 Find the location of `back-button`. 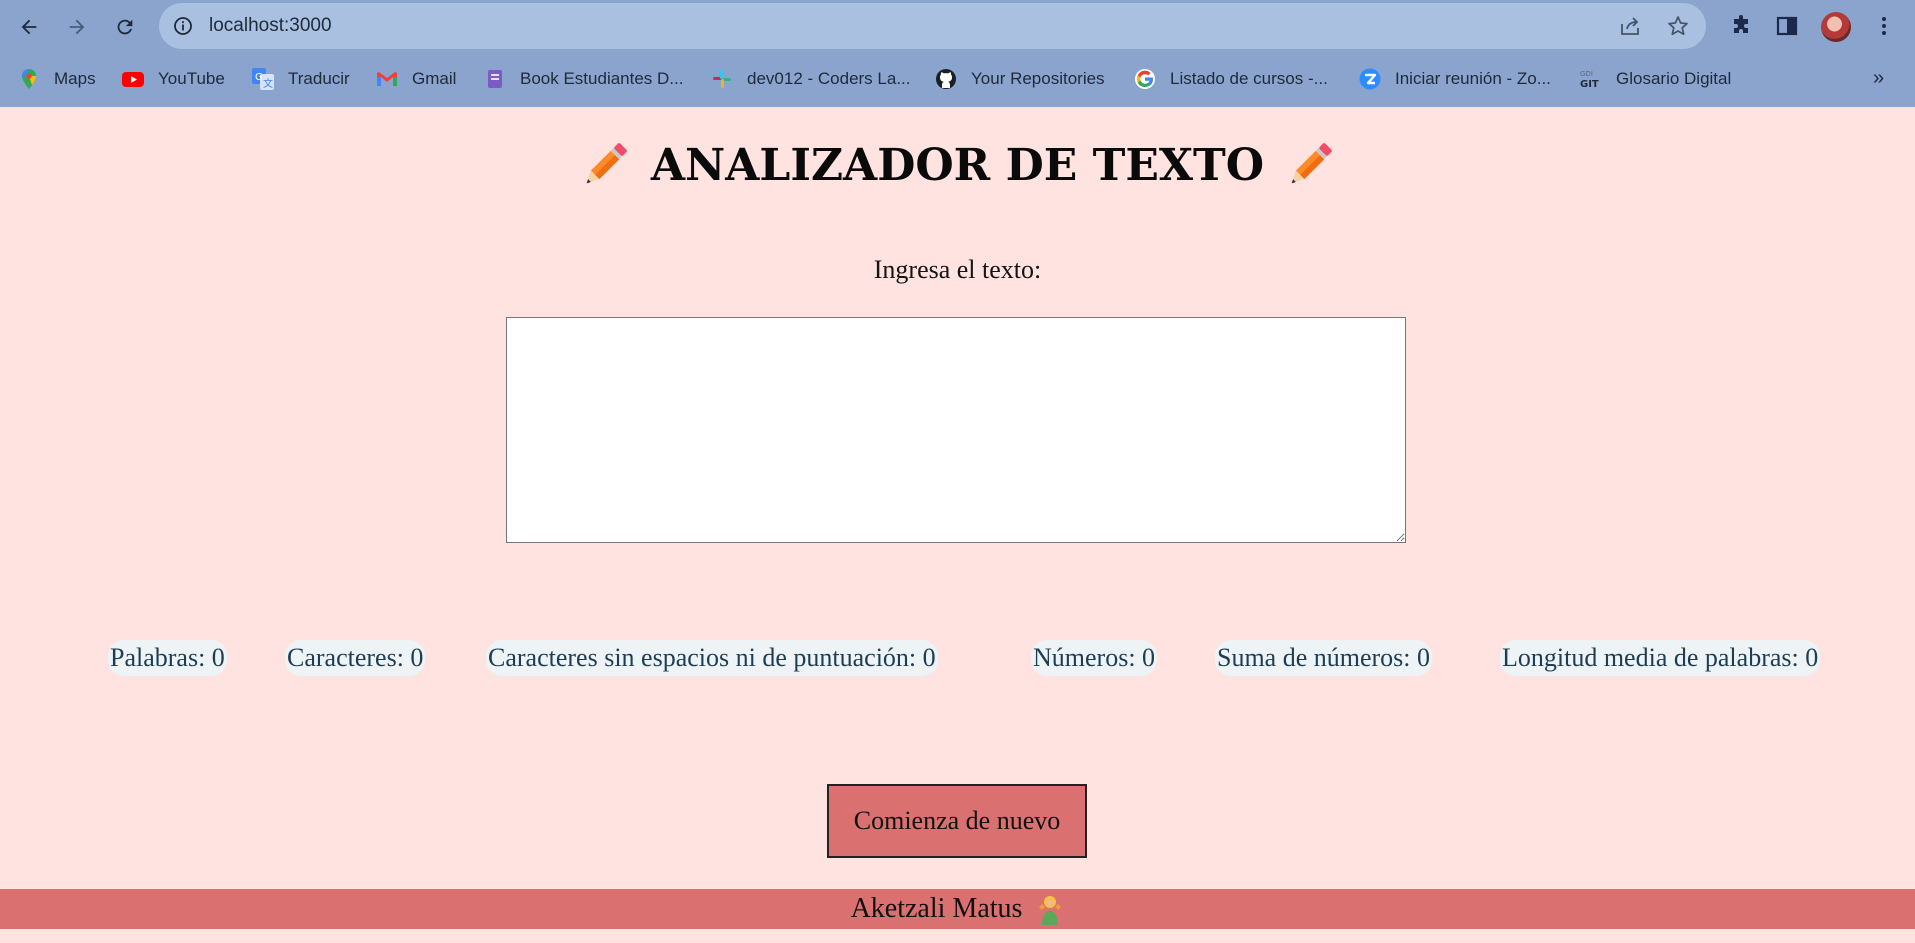

back-button is located at coordinates (29, 27).